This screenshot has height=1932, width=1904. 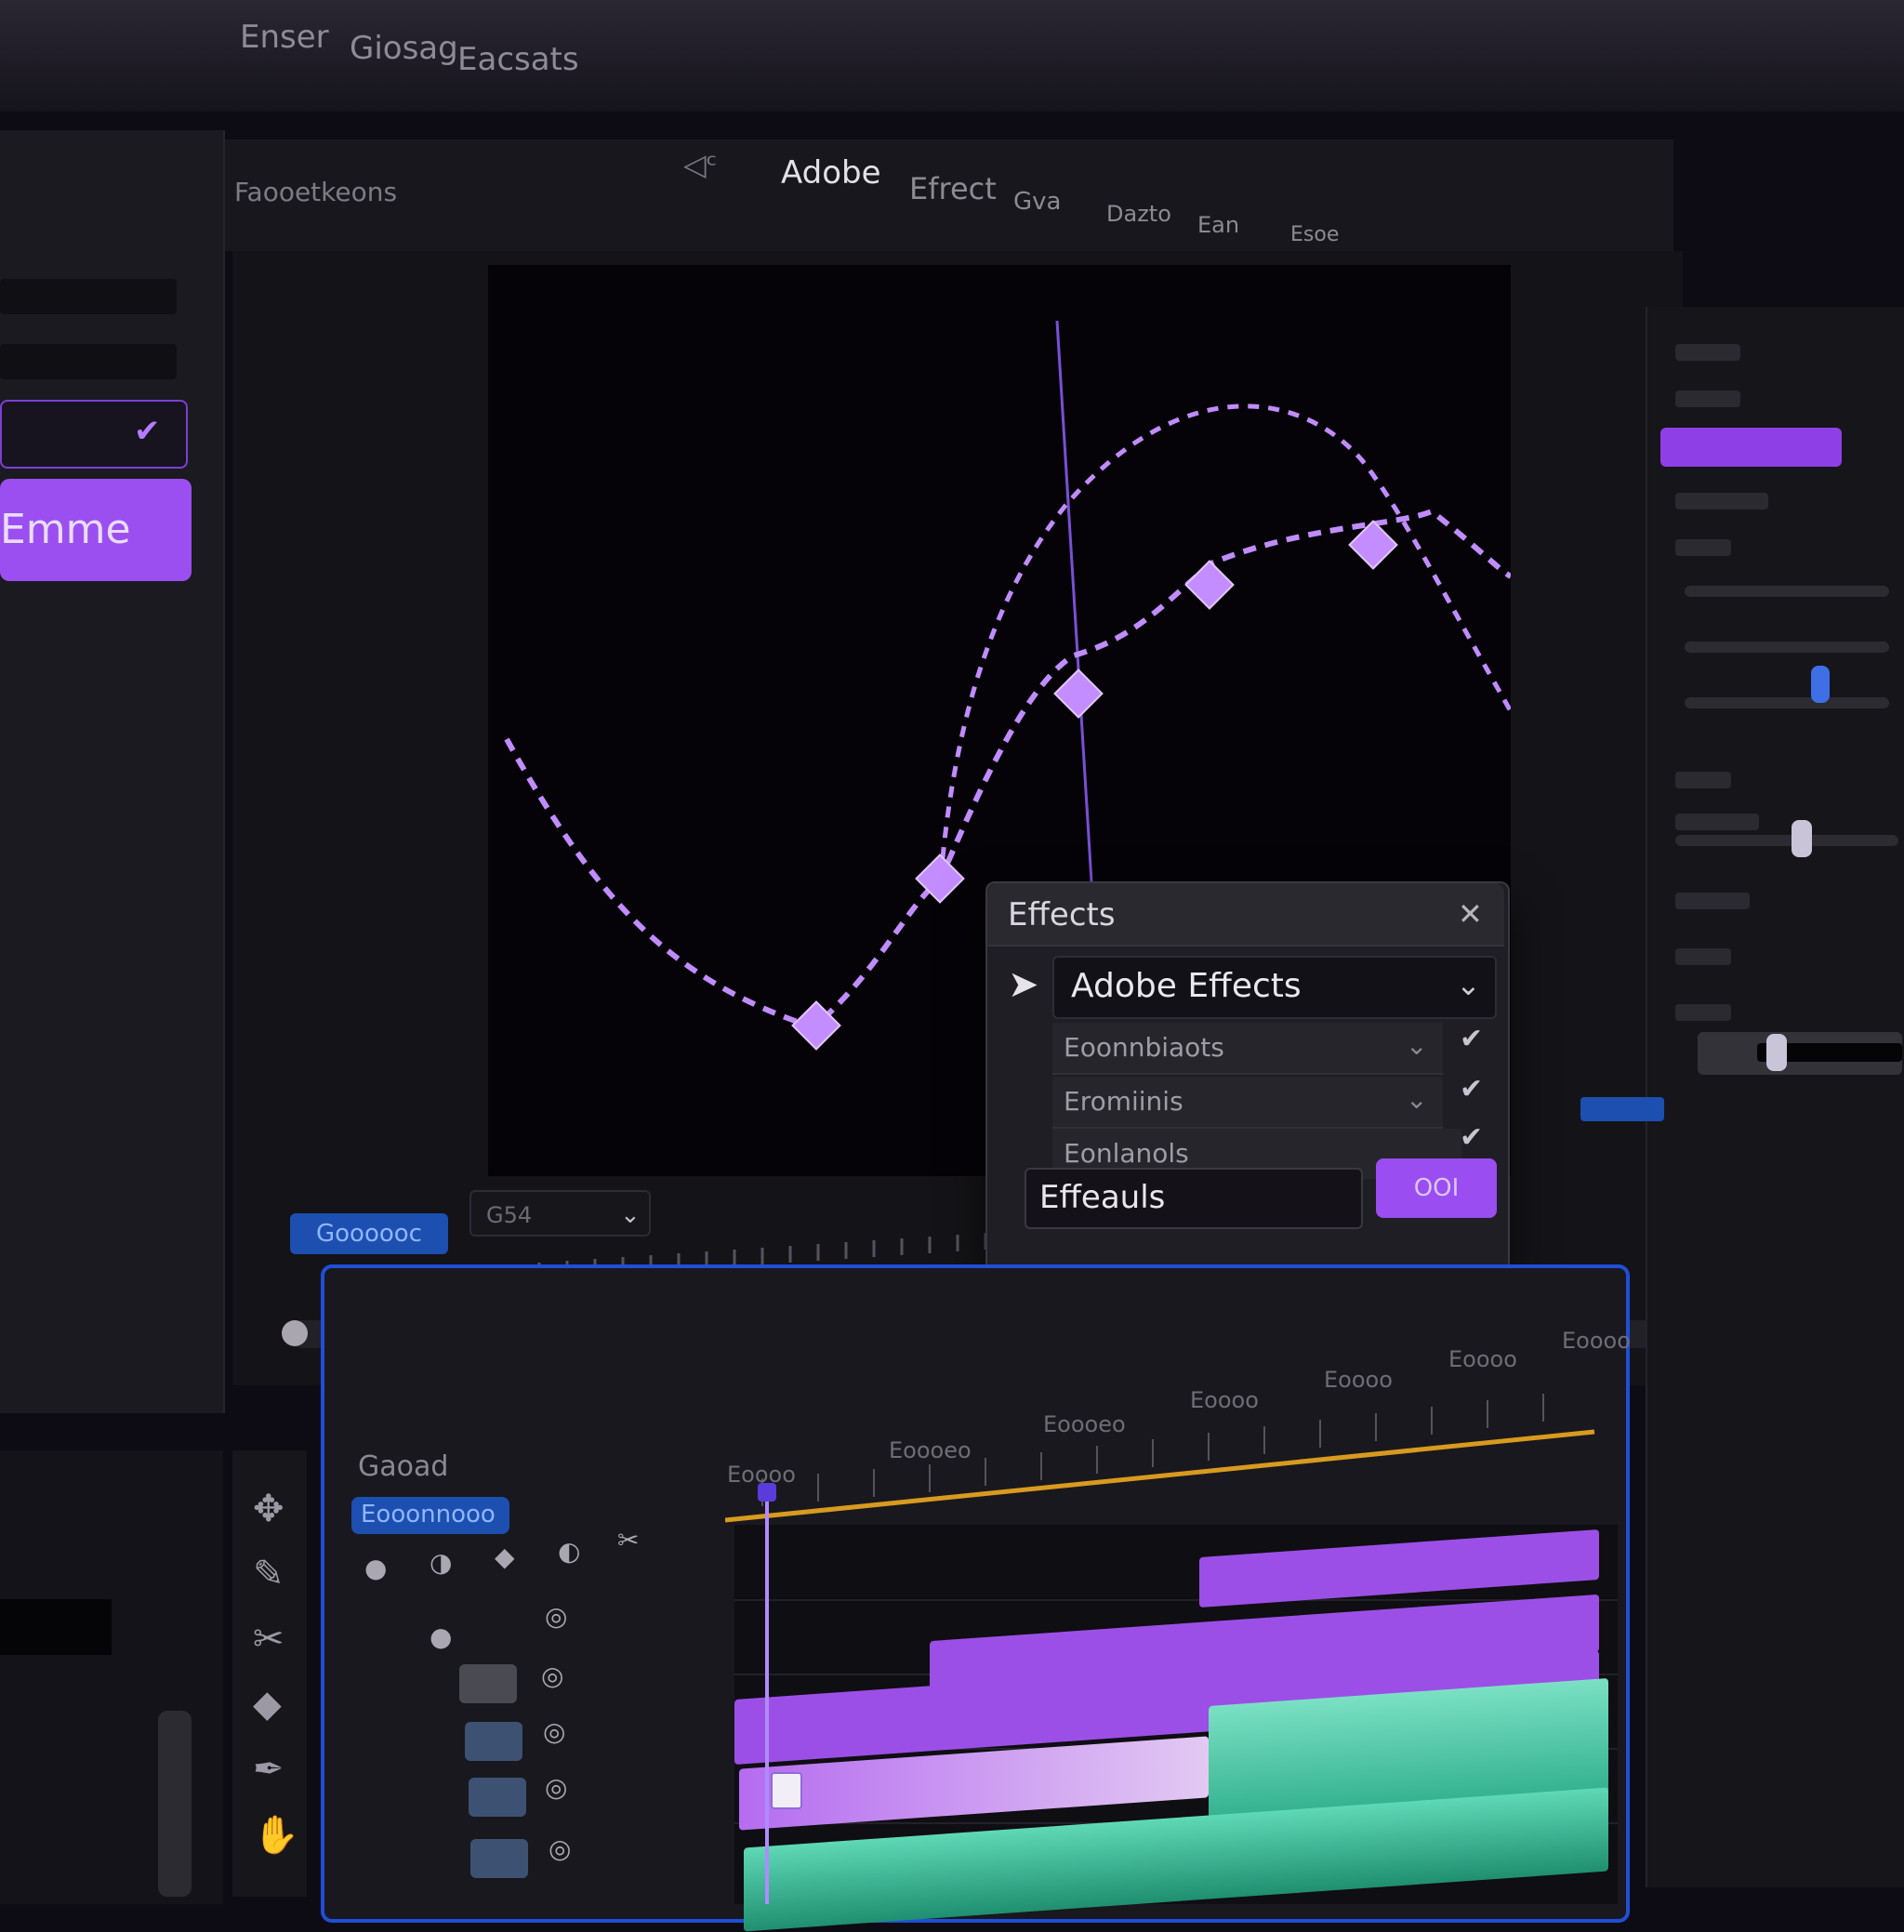 I want to click on wrench-icon: ✂, so click(x=628, y=1540).